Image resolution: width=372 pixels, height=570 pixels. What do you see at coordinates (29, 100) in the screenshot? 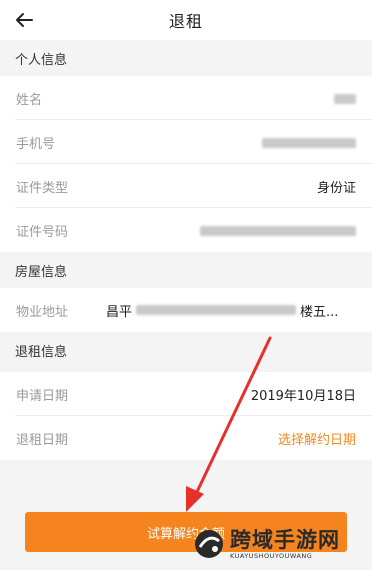
I see `name-label: 姓名` at bounding box center [29, 100].